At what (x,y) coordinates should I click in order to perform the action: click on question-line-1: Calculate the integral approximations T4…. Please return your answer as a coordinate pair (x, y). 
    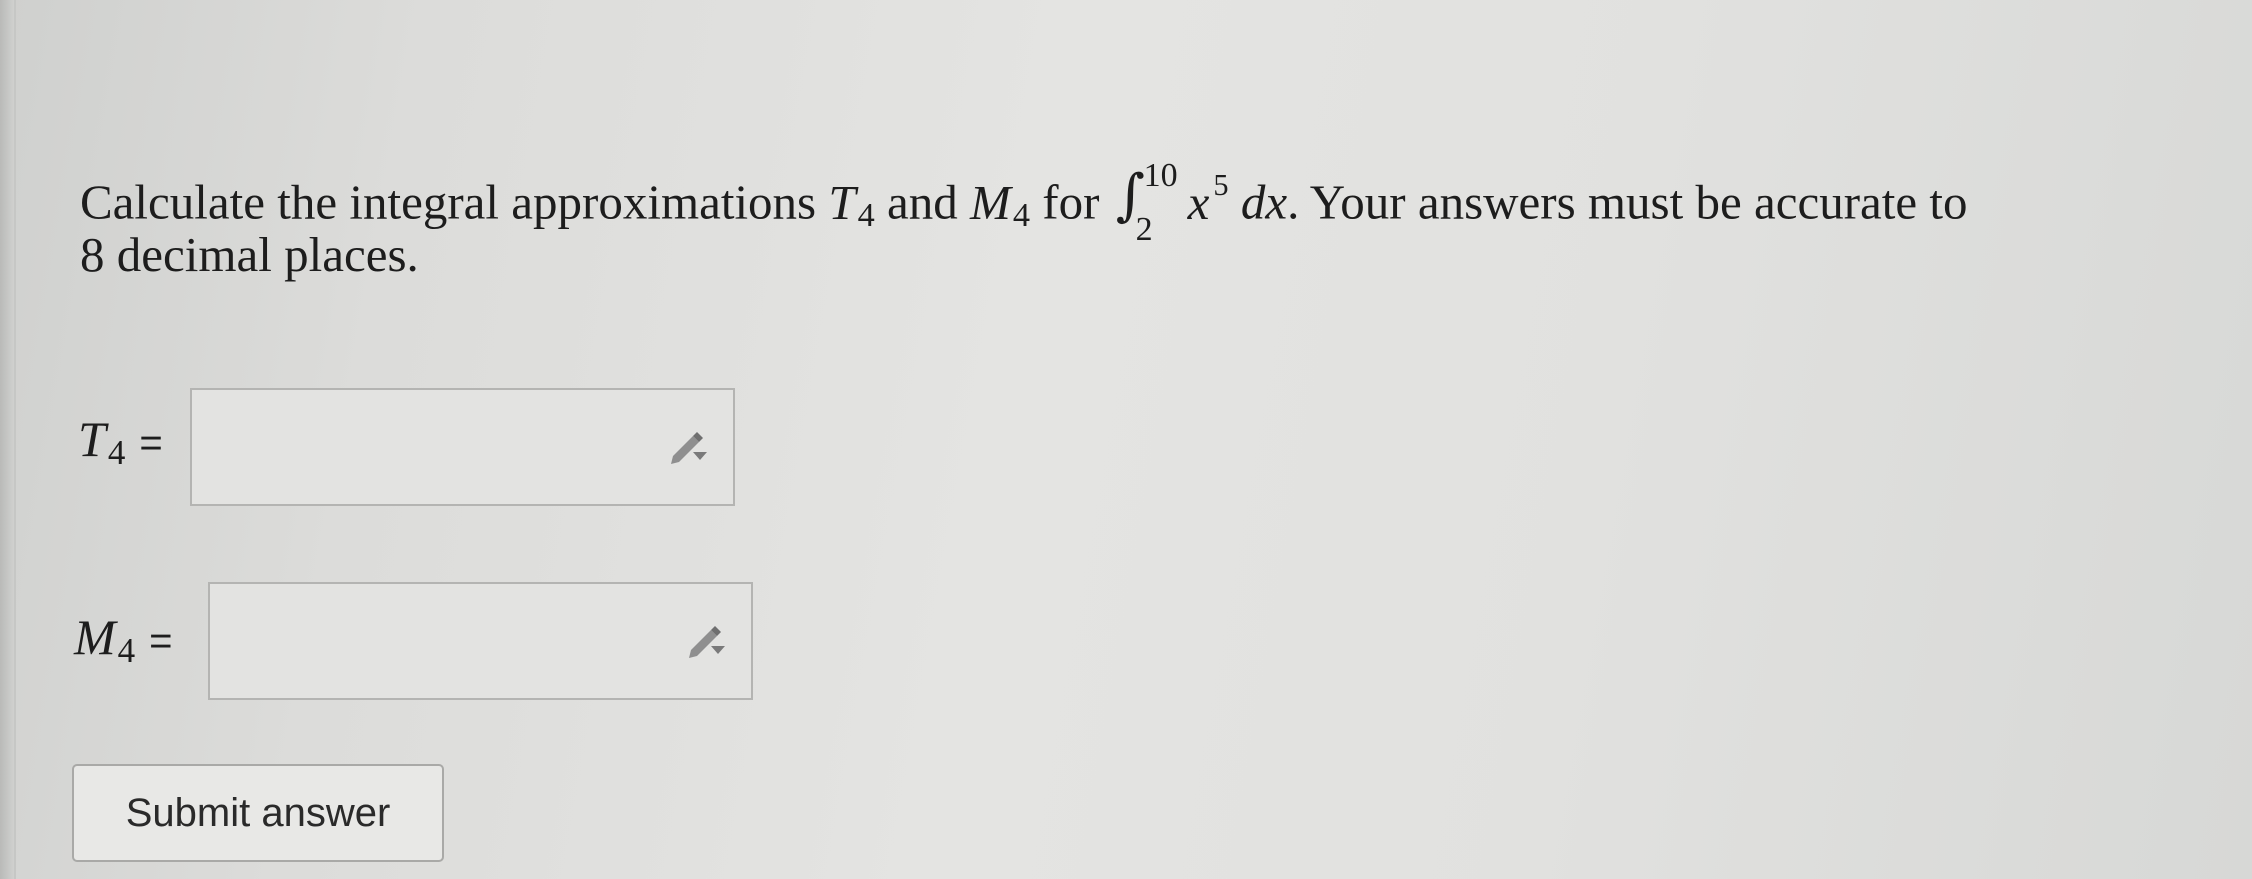
    Looking at the image, I should click on (1166, 199).